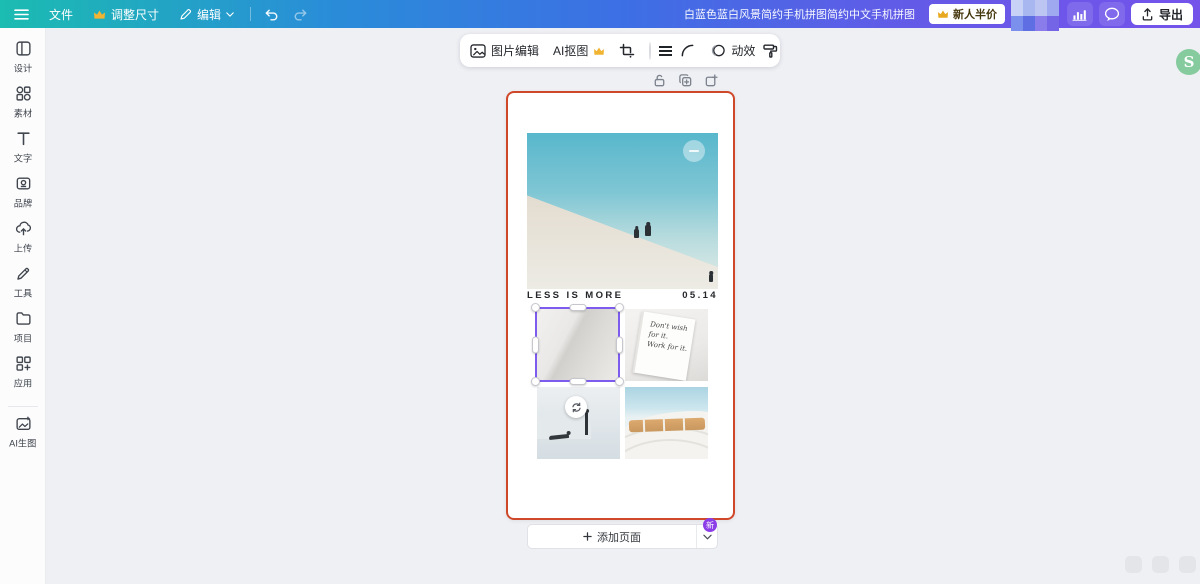  Describe the element at coordinates (23, 139) in the screenshot. I see `text-icon` at that location.